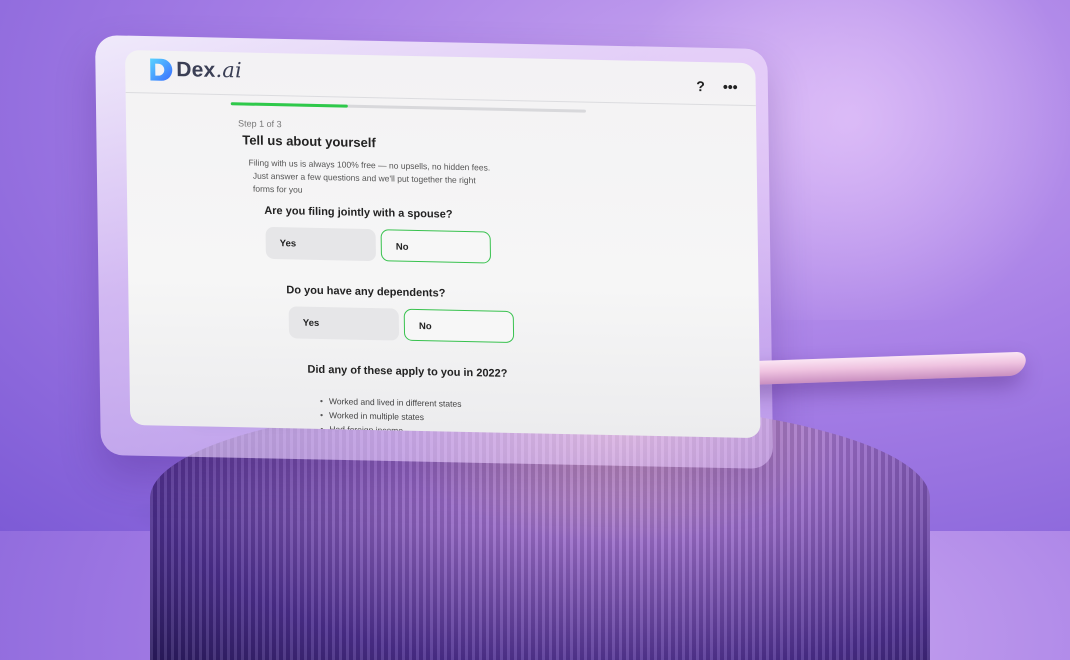 The image size is (1070, 660). I want to click on joint-filing-no-button: No, so click(436, 246).